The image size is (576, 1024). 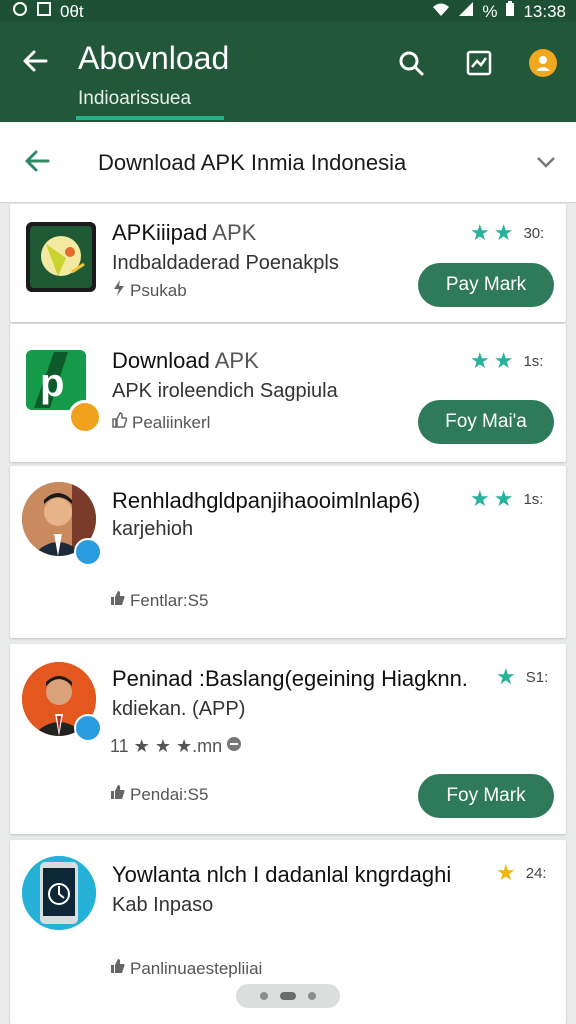 What do you see at coordinates (288, 72) in the screenshot?
I see `app-bar: Abovnload Indioarissuea` at bounding box center [288, 72].